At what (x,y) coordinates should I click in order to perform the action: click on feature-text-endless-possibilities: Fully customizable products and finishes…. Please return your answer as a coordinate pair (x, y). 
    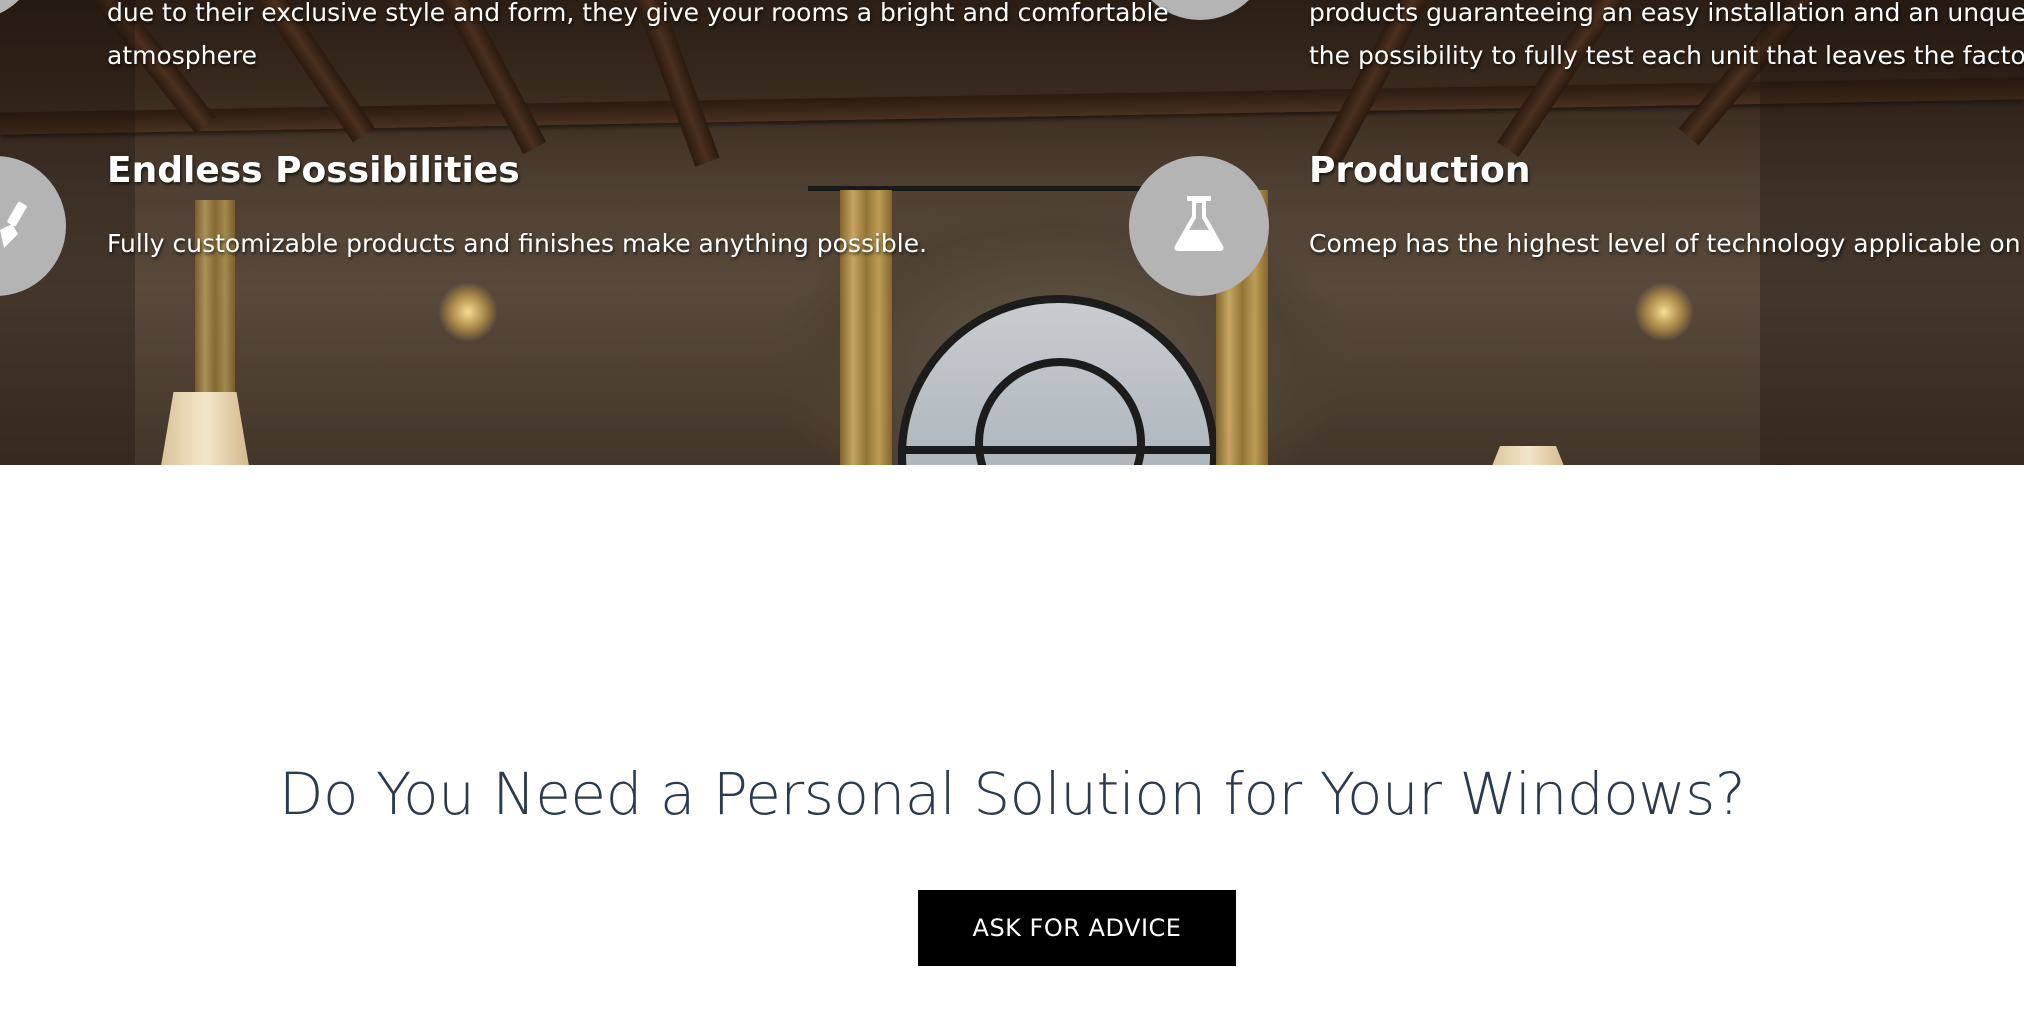
    Looking at the image, I should click on (517, 243).